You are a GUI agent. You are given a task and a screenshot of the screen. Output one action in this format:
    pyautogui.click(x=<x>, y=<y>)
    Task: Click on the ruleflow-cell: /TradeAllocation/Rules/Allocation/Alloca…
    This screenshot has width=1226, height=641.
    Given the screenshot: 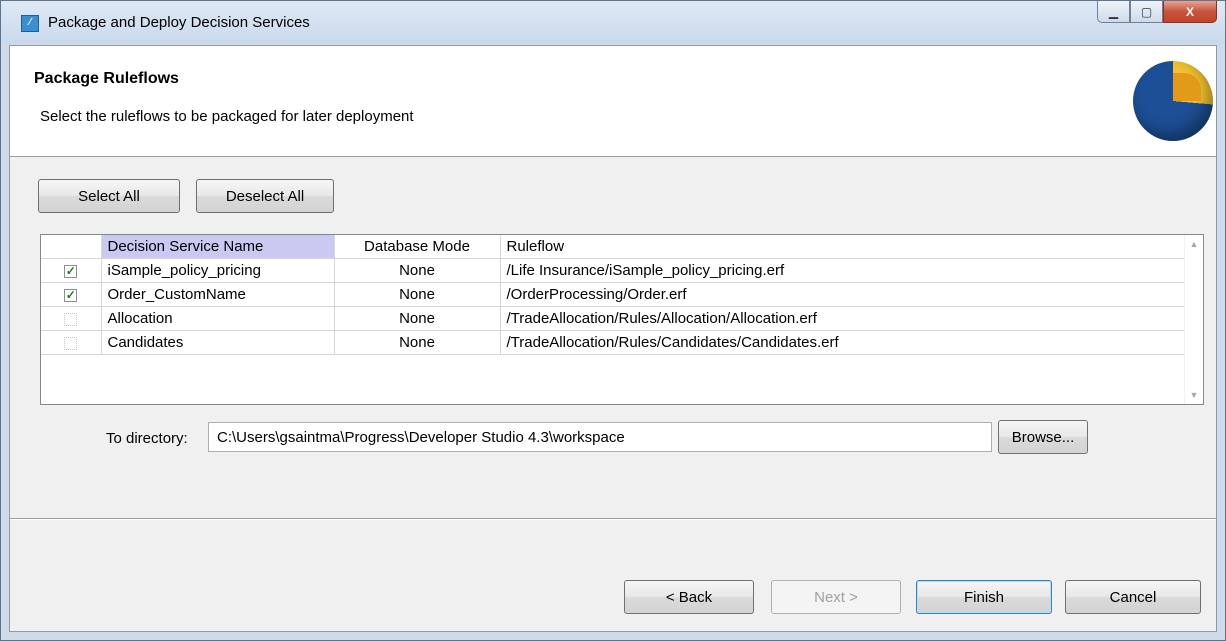 What is the action you would take?
    pyautogui.click(x=843, y=318)
    